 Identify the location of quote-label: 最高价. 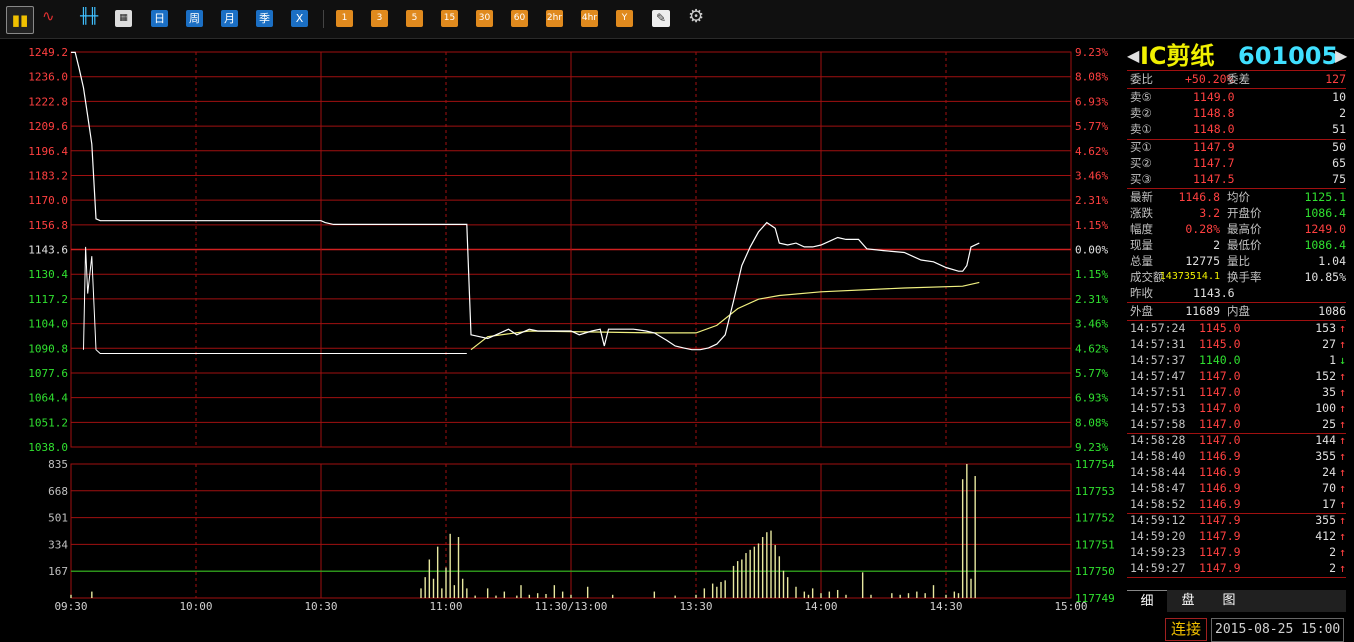
(1244, 229).